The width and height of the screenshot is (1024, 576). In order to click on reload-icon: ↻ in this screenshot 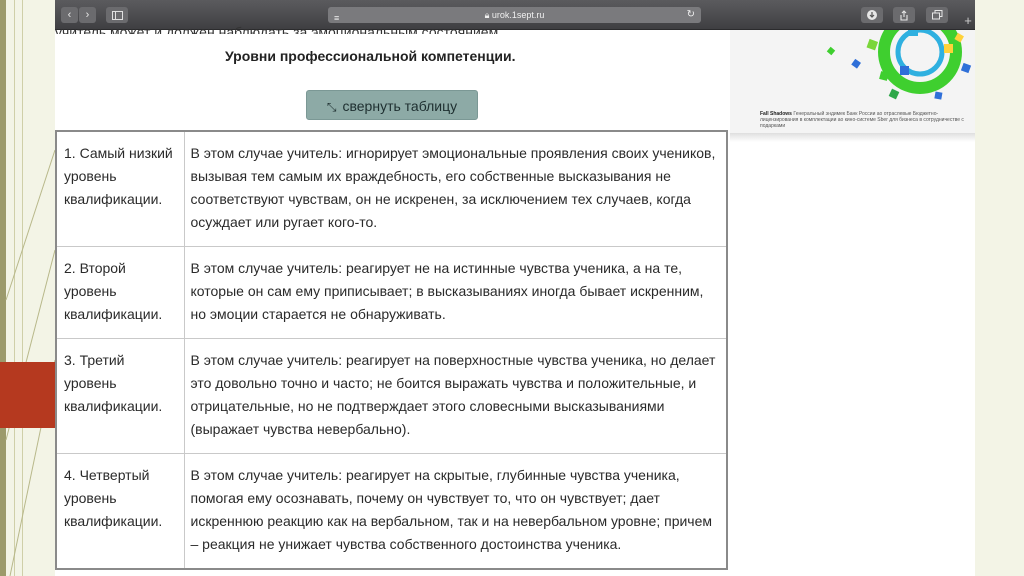, I will do `click(691, 15)`.